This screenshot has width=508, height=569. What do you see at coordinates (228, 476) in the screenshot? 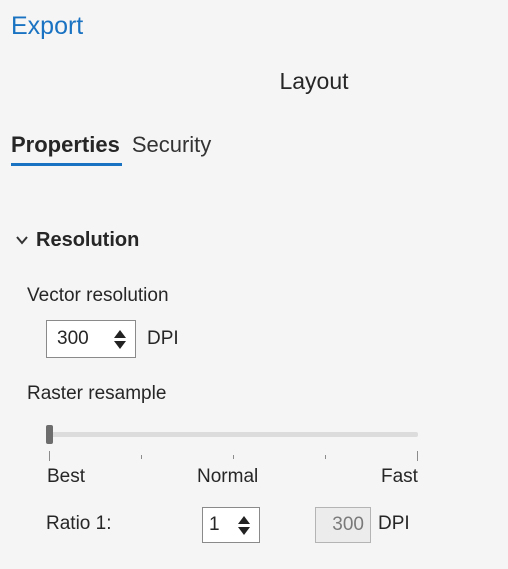
I see `slider-label-normal: Normal` at bounding box center [228, 476].